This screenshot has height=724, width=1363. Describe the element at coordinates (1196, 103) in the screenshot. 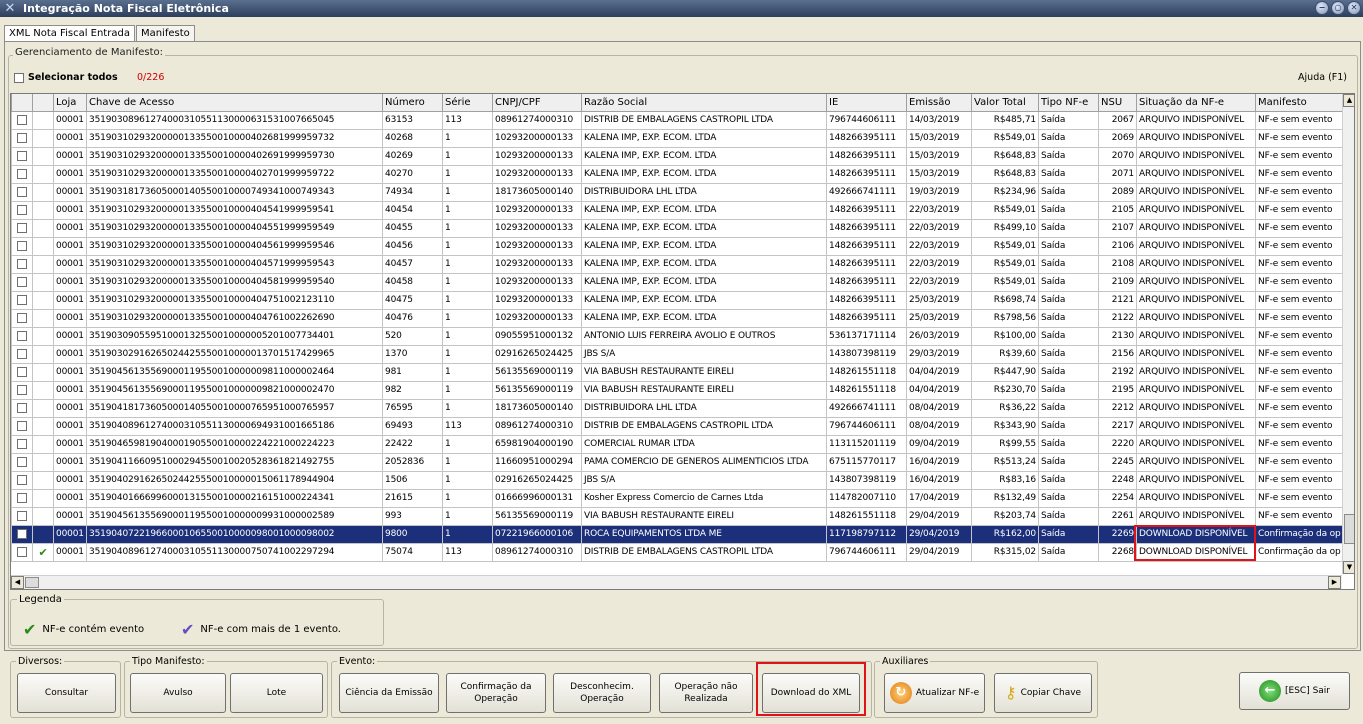

I see `column-header: Situação da NF-e` at that location.